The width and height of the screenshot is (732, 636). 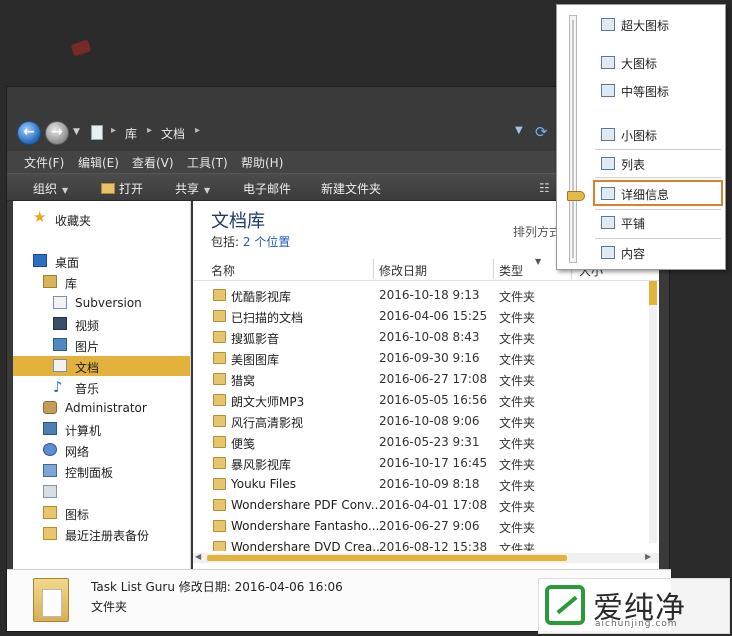 I want to click on view-medium-icons: 中等图标, so click(x=661, y=91).